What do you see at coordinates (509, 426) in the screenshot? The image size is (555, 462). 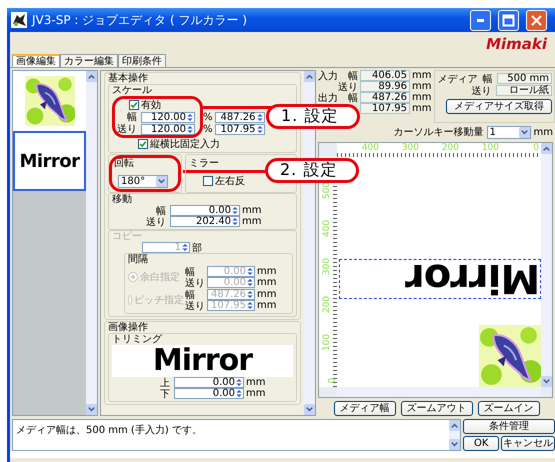 I see `settings-button: 条件管理` at bounding box center [509, 426].